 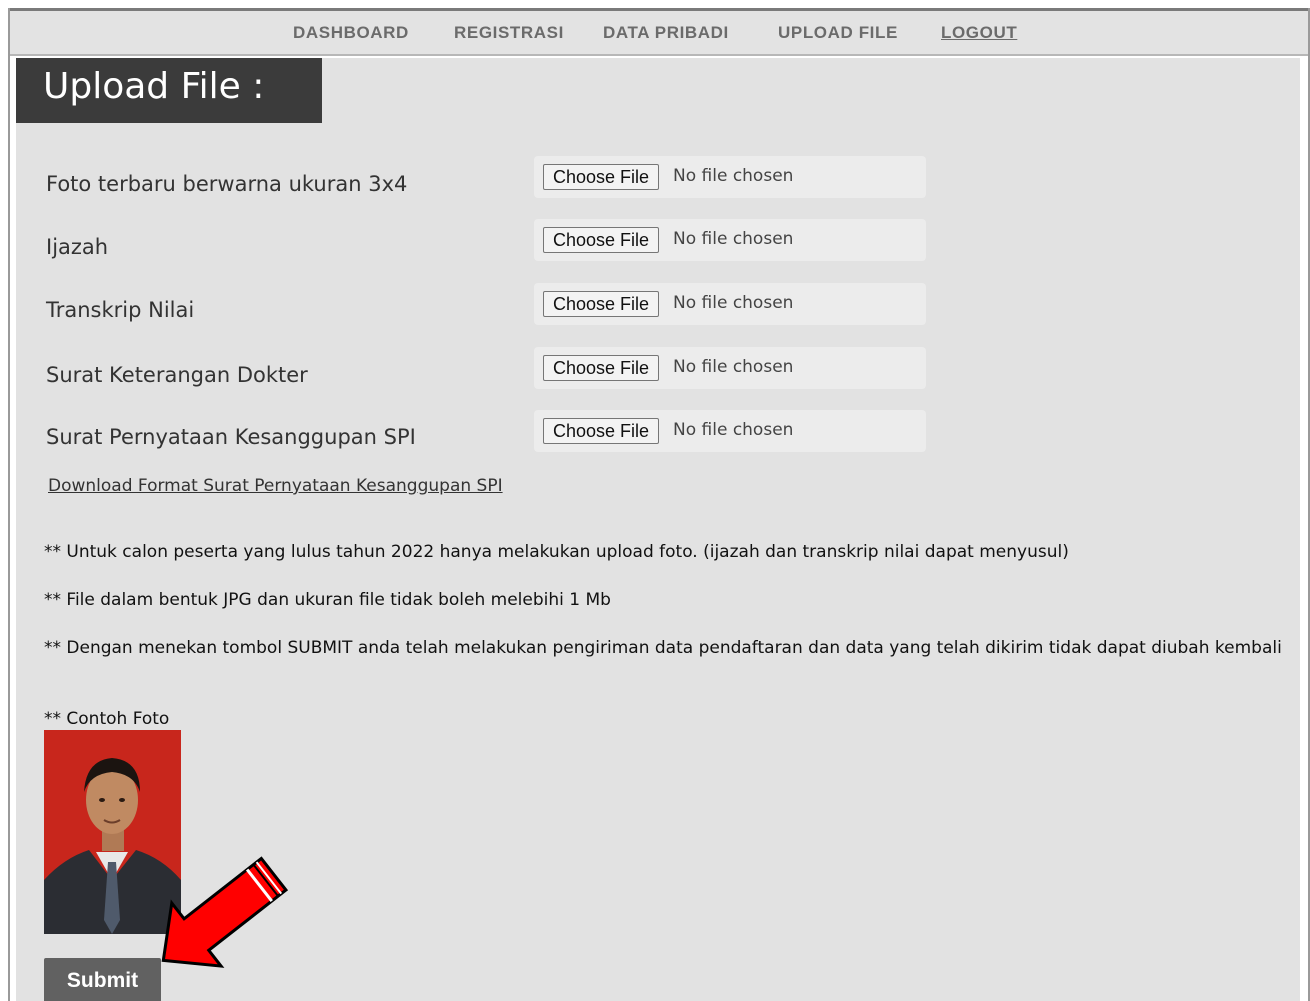 I want to click on nav-item-data-pribadi: DATA PRIBADI, so click(x=666, y=33).